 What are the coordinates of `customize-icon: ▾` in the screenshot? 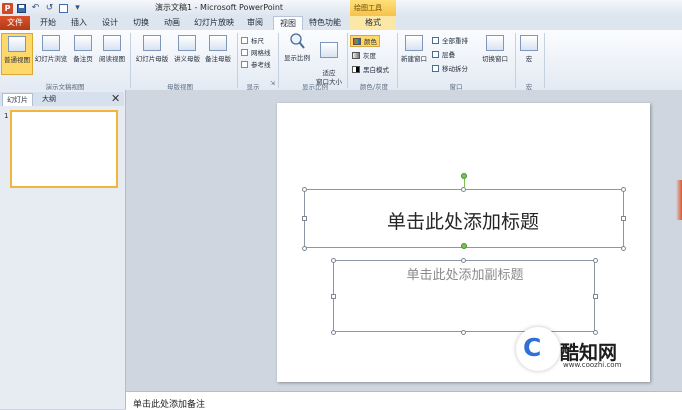 It's located at (77, 8).